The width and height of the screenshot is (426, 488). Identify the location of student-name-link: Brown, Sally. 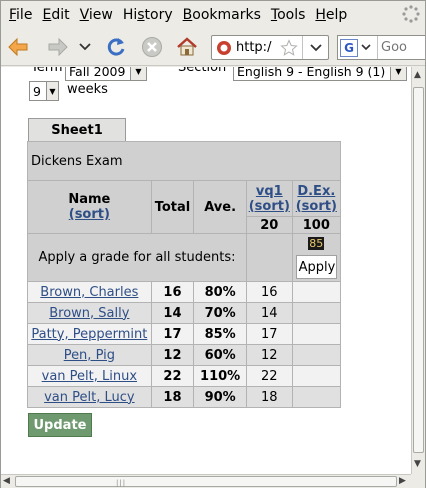
(89, 313).